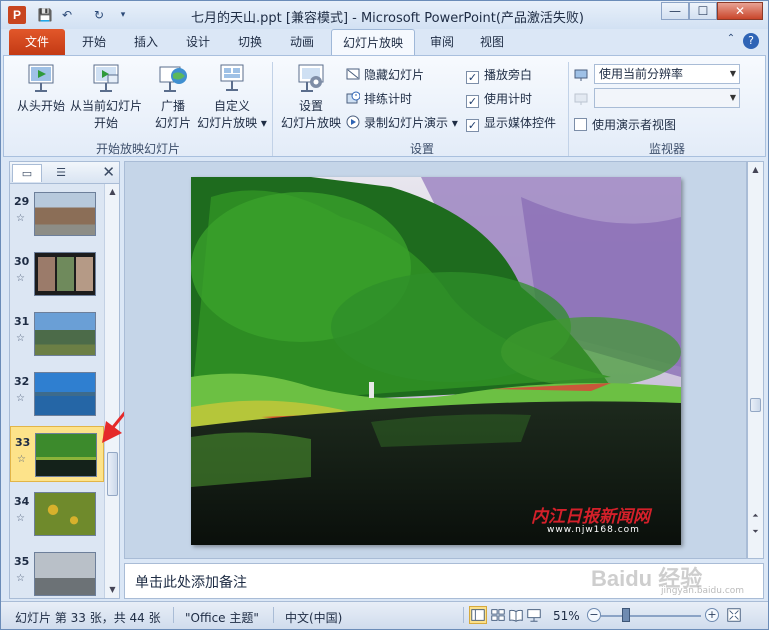  Describe the element at coordinates (498, 615) in the screenshot. I see `slide-sorter-view-icon` at that location.